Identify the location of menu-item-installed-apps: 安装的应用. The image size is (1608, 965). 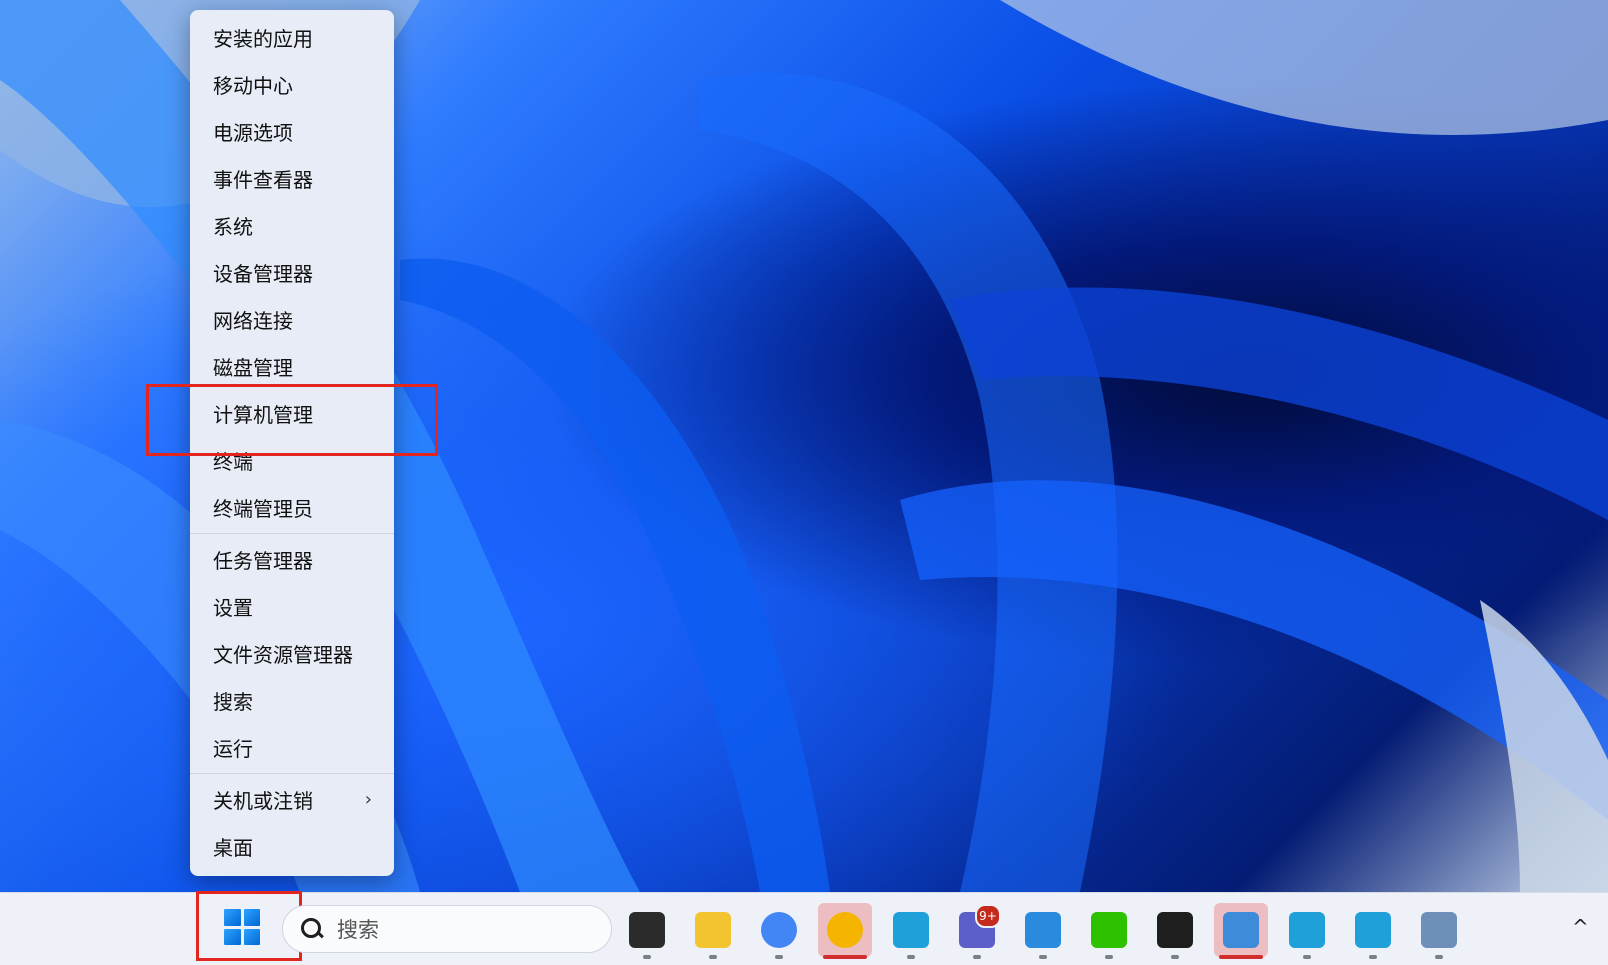
(292, 37).